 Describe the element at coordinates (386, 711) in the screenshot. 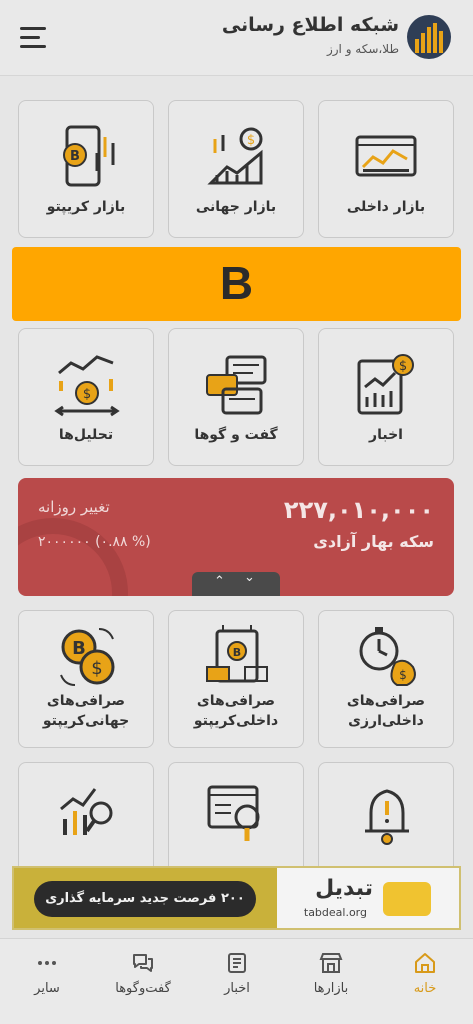

I see `tile-label: صرافی‌های داخلی‌ارزی` at that location.